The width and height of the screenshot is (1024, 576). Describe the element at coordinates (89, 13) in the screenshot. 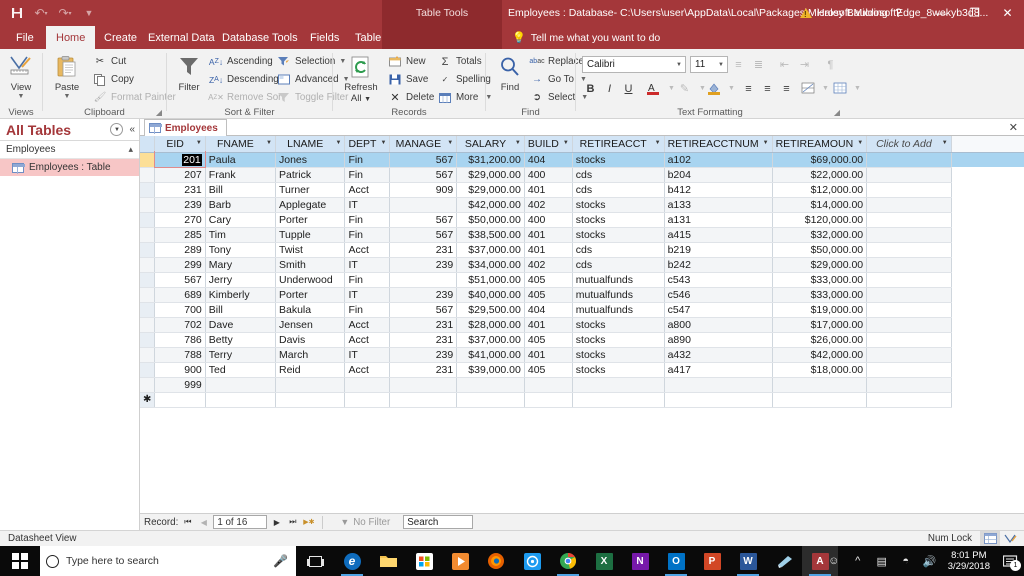

I see `customize-quick-access-icon: ▼` at that location.